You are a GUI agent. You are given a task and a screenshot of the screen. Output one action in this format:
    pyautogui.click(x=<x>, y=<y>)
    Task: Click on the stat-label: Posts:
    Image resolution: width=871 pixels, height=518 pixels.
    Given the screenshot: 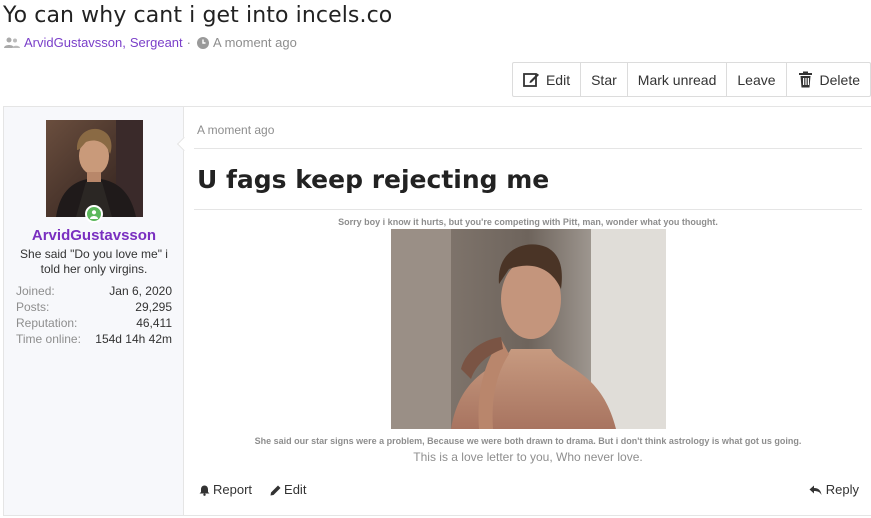 What is the action you would take?
    pyautogui.click(x=33, y=307)
    